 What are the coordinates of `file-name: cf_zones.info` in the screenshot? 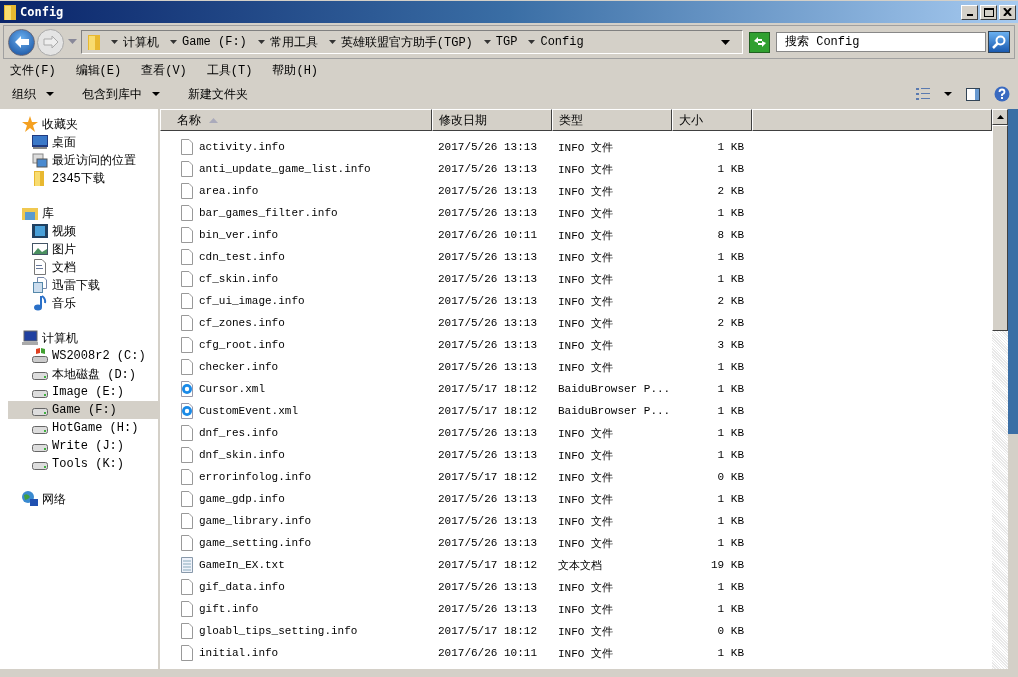 It's located at (242, 323).